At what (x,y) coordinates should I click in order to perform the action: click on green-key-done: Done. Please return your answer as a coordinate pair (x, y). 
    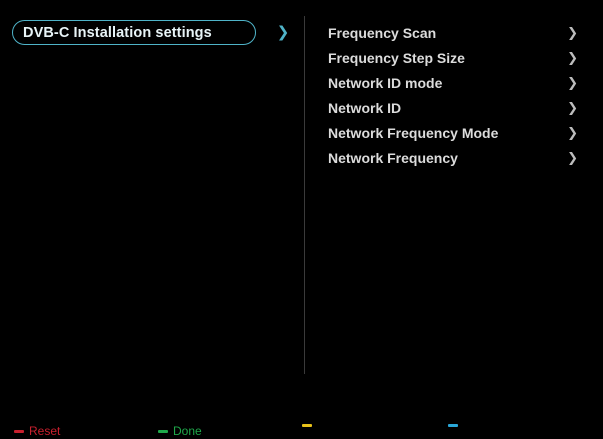
    Looking at the image, I should click on (180, 431).